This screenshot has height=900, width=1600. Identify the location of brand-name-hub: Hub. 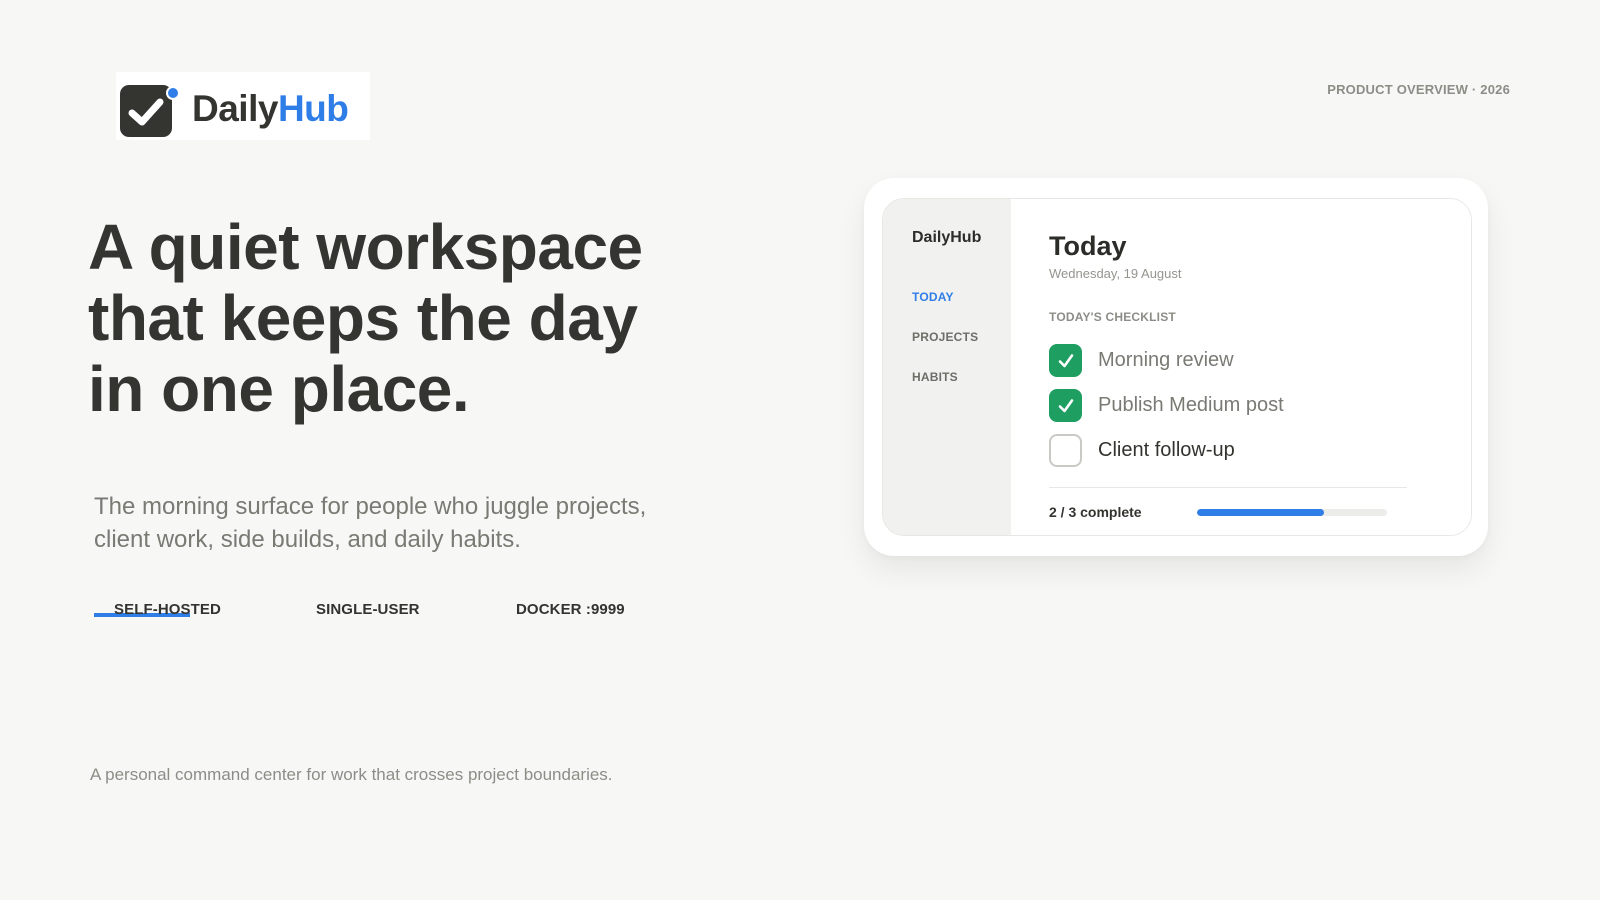
(313, 108).